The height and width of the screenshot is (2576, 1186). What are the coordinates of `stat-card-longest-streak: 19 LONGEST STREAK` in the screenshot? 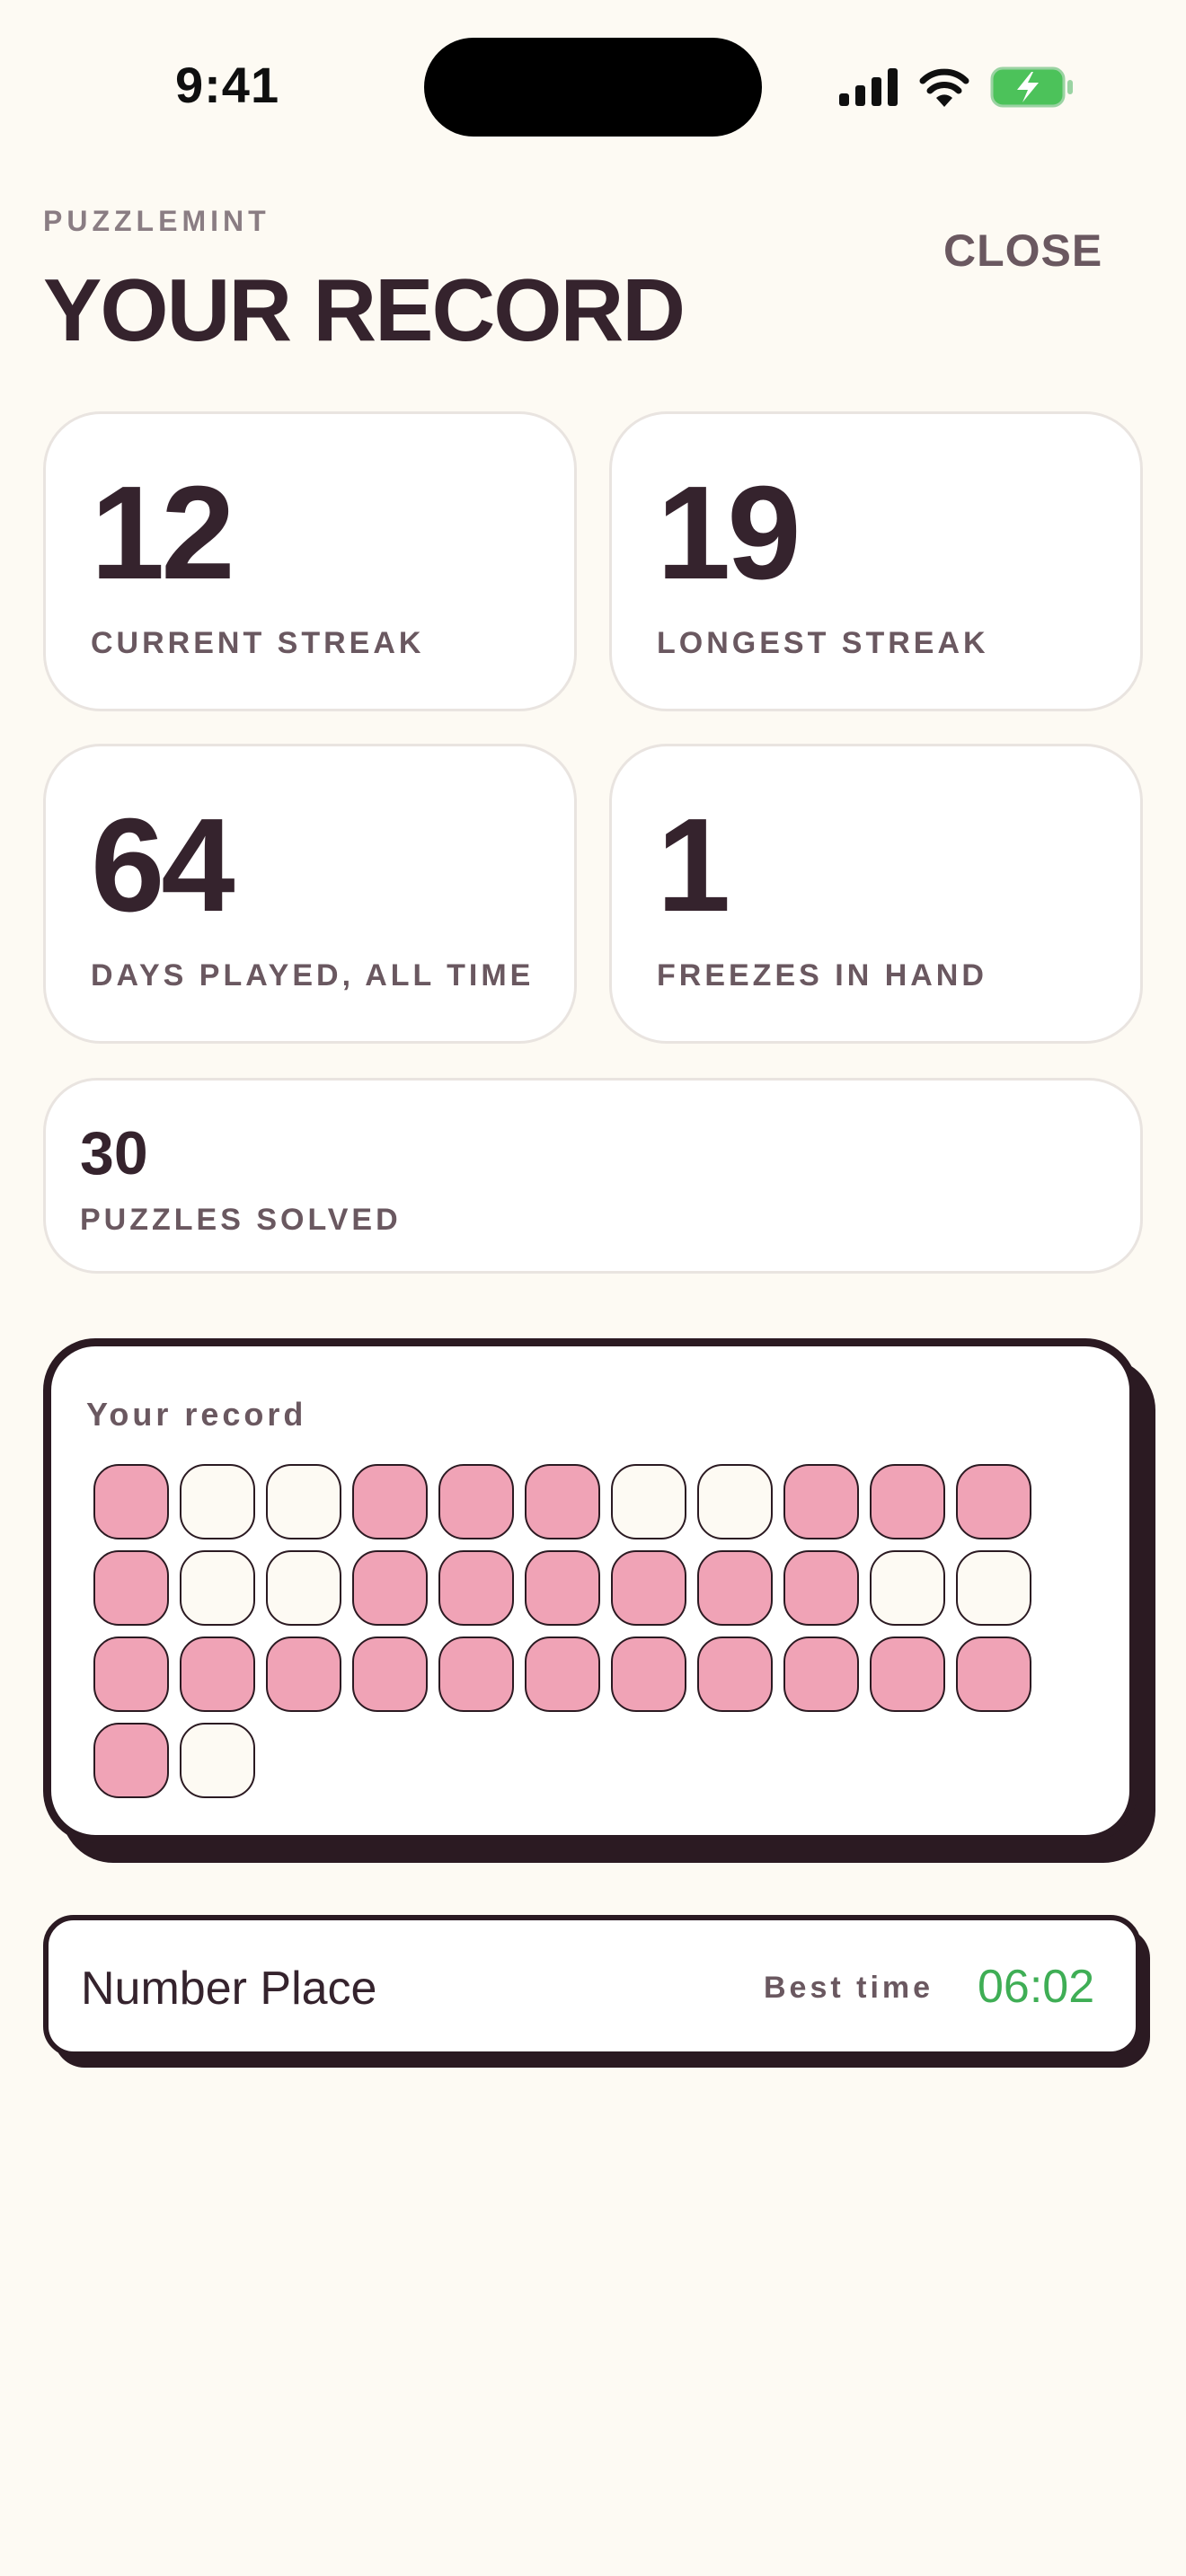 It's located at (876, 561).